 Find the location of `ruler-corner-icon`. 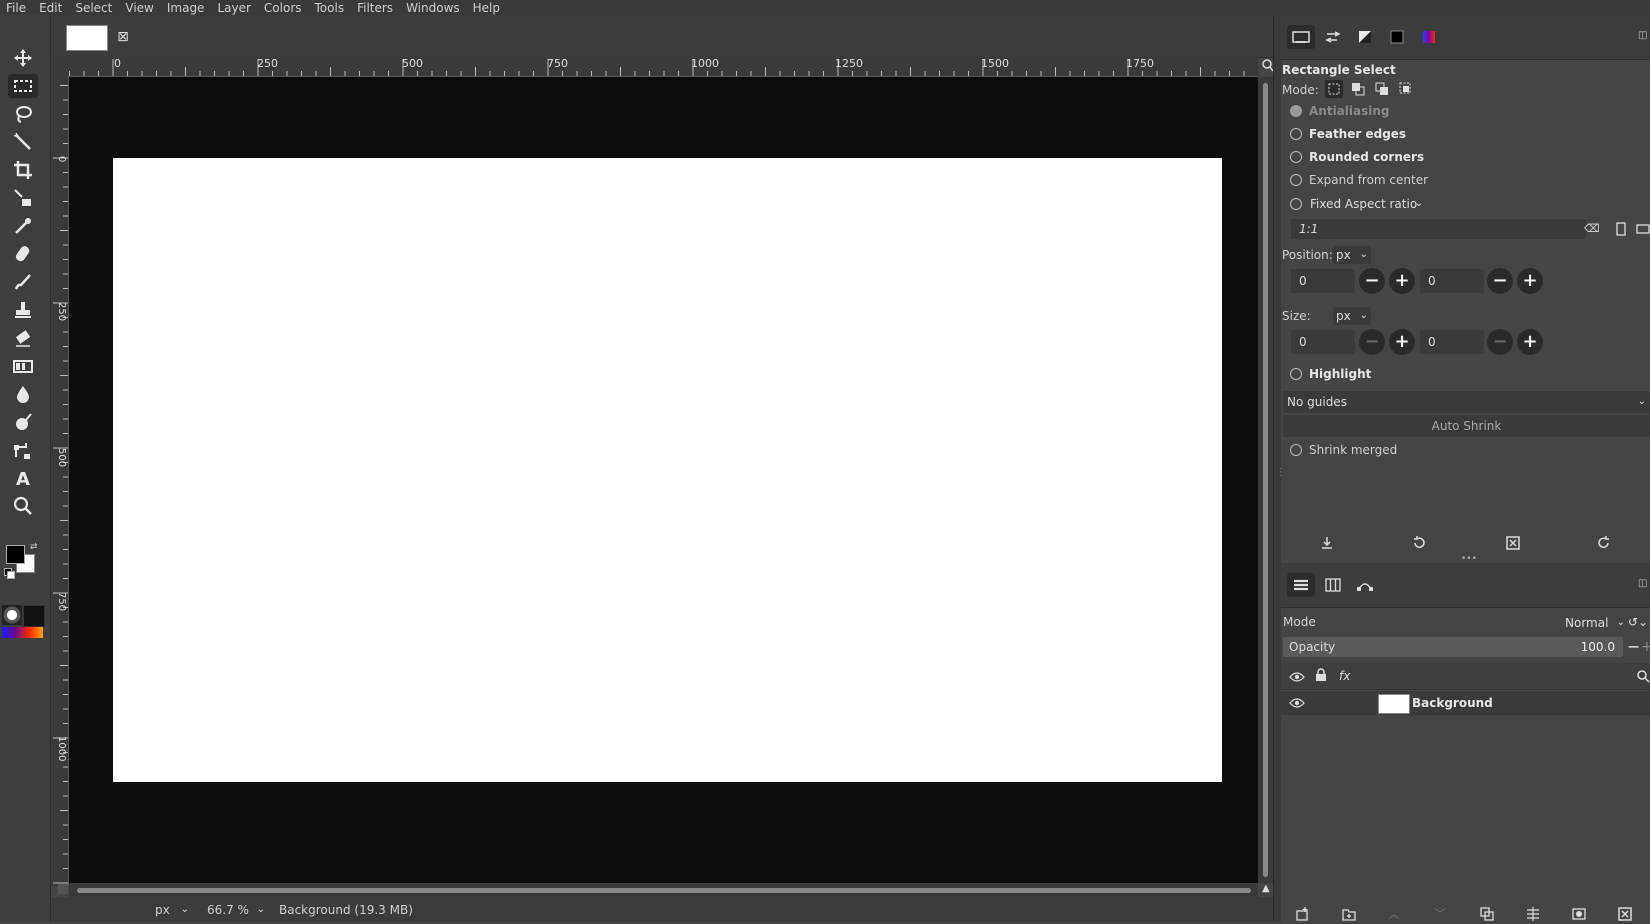

ruler-corner-icon is located at coordinates (59, 66).